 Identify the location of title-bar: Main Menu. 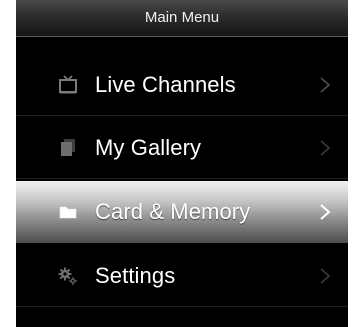
(182, 18).